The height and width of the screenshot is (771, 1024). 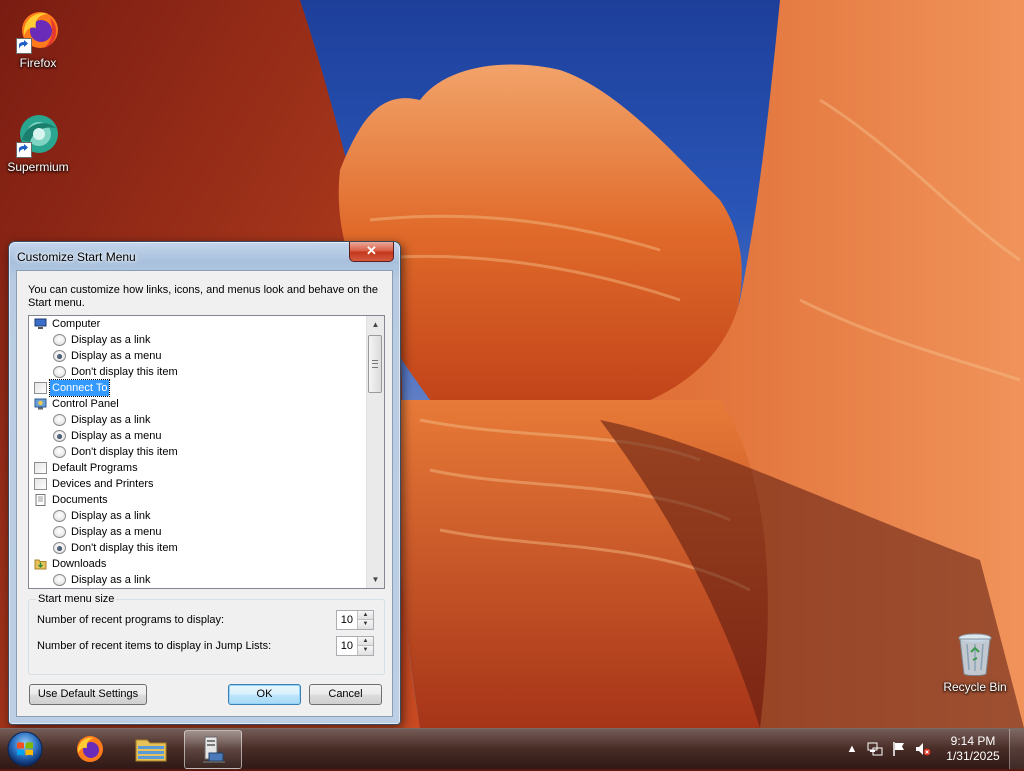 I want to click on list-category: Computer, so click(x=198, y=324).